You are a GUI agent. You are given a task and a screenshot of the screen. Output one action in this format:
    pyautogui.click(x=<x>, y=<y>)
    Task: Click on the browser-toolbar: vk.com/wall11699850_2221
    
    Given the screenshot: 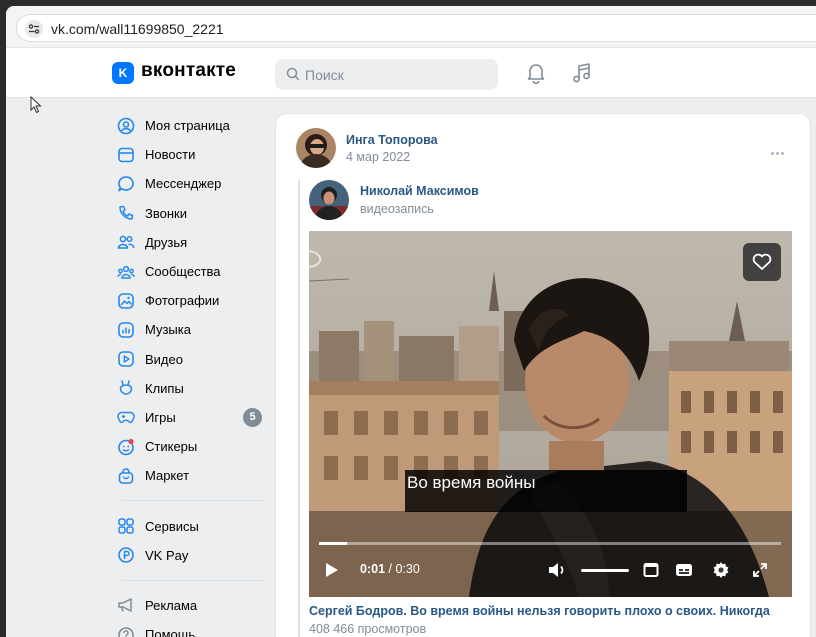 What is the action you would take?
    pyautogui.click(x=411, y=27)
    